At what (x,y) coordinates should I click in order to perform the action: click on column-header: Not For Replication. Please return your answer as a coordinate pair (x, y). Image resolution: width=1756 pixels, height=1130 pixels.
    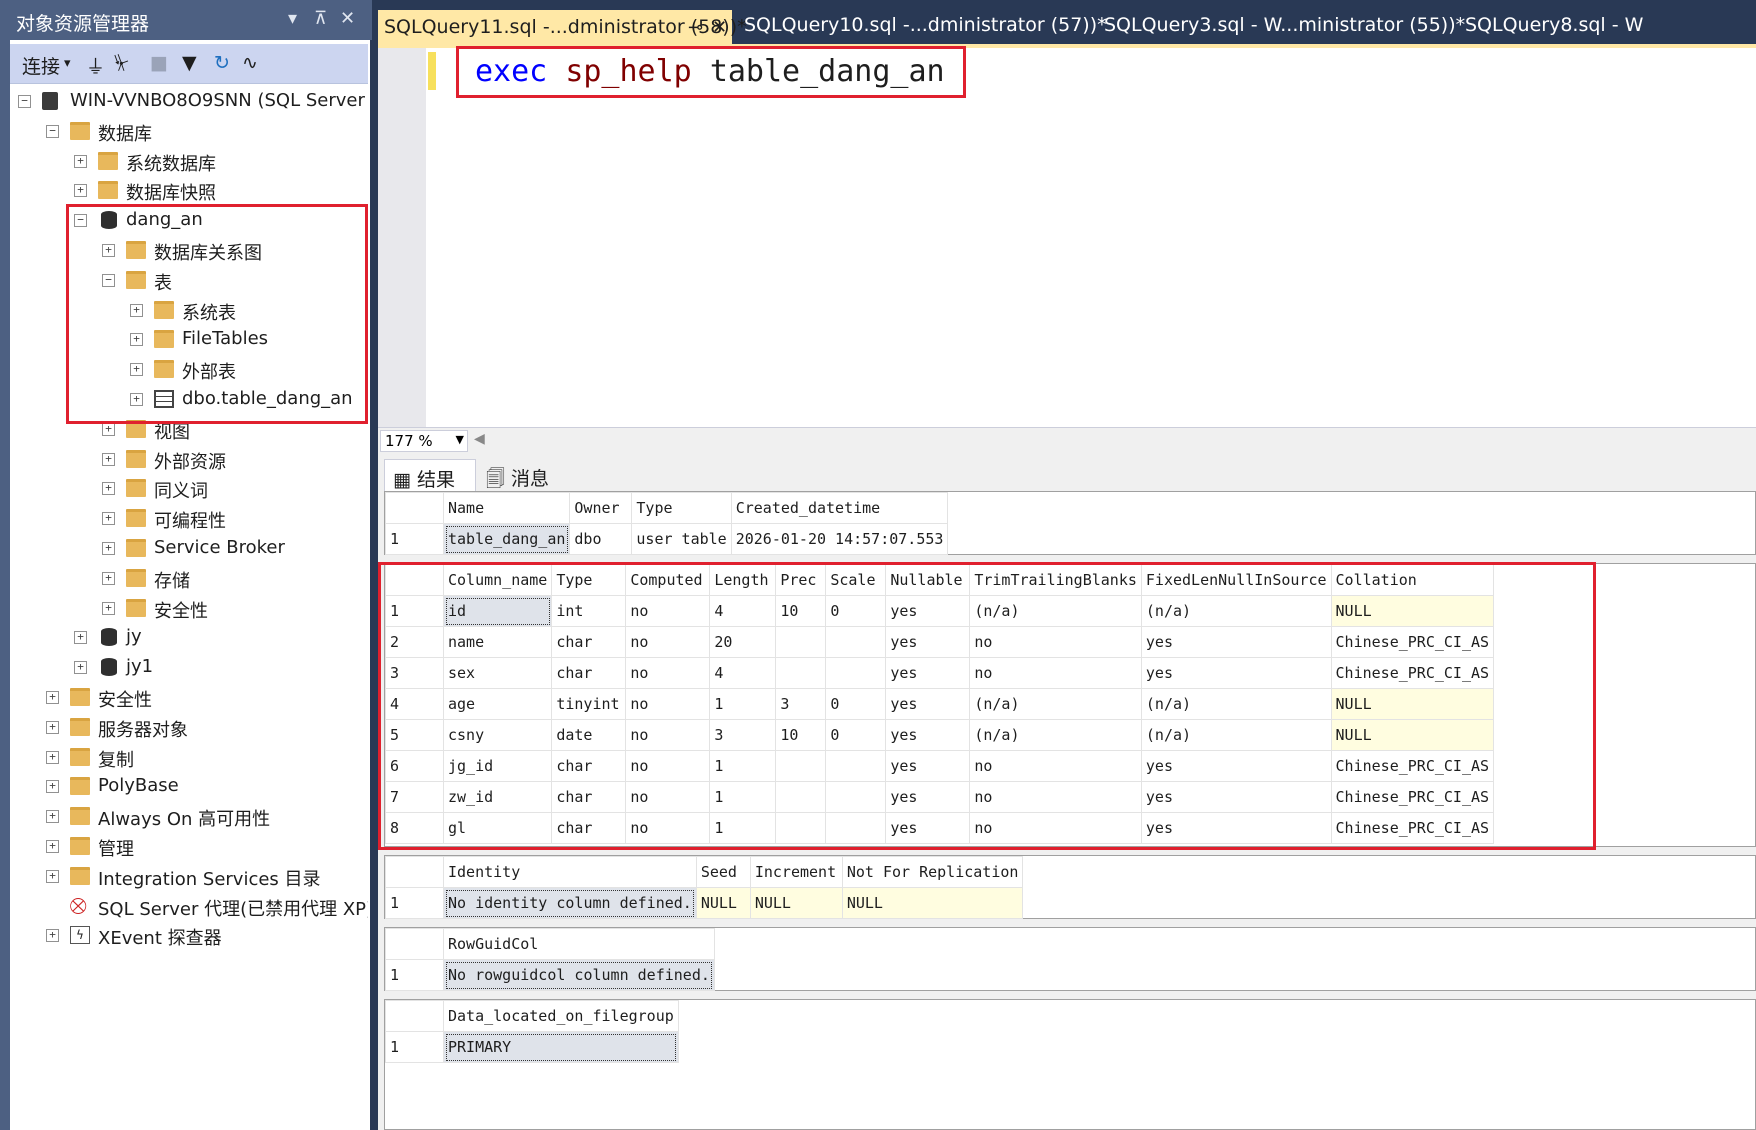
    Looking at the image, I should click on (932, 872).